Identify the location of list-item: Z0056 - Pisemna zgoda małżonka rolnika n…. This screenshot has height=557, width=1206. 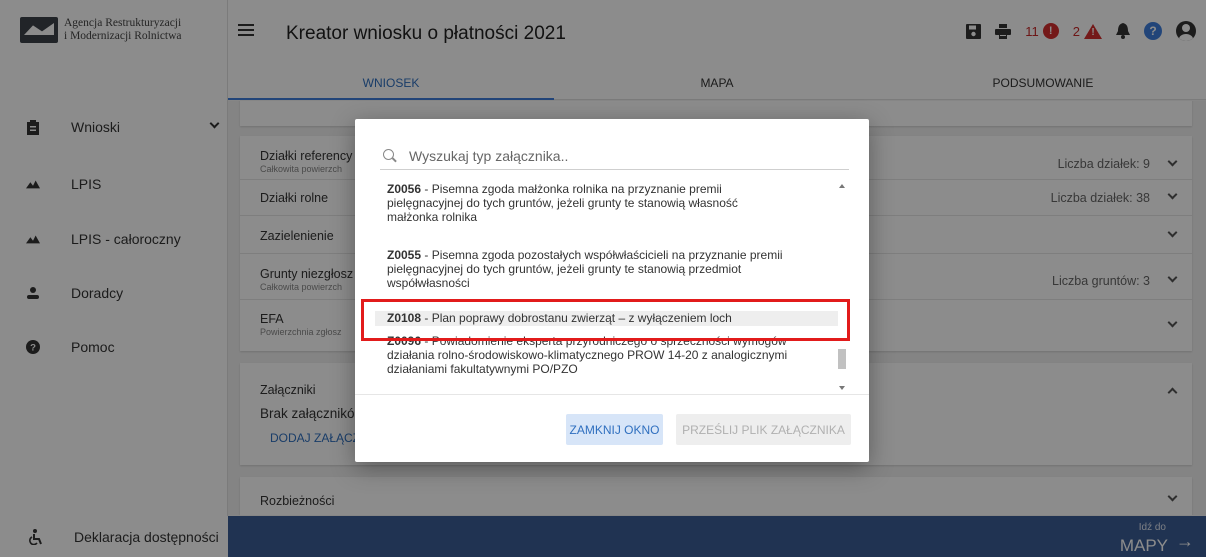
(606, 203).